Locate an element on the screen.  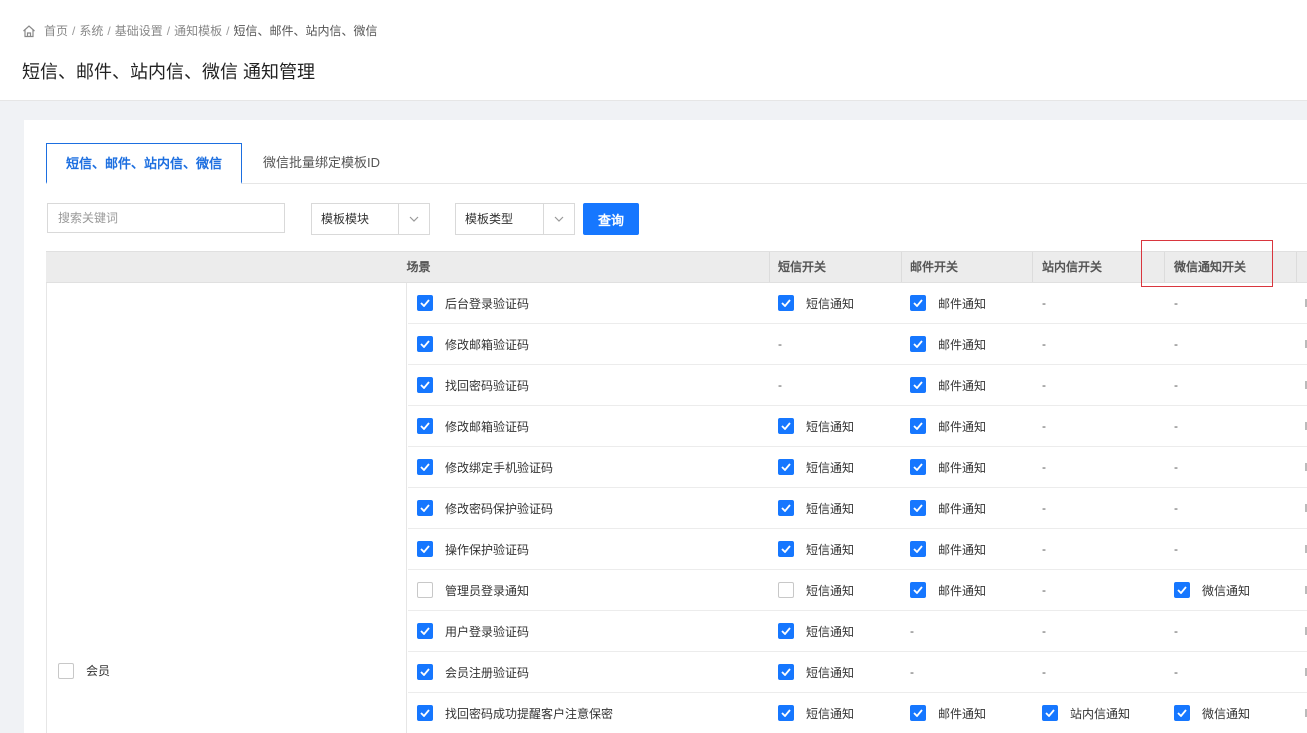
scene-cell: 会员注册验证码 is located at coordinates (473, 672).